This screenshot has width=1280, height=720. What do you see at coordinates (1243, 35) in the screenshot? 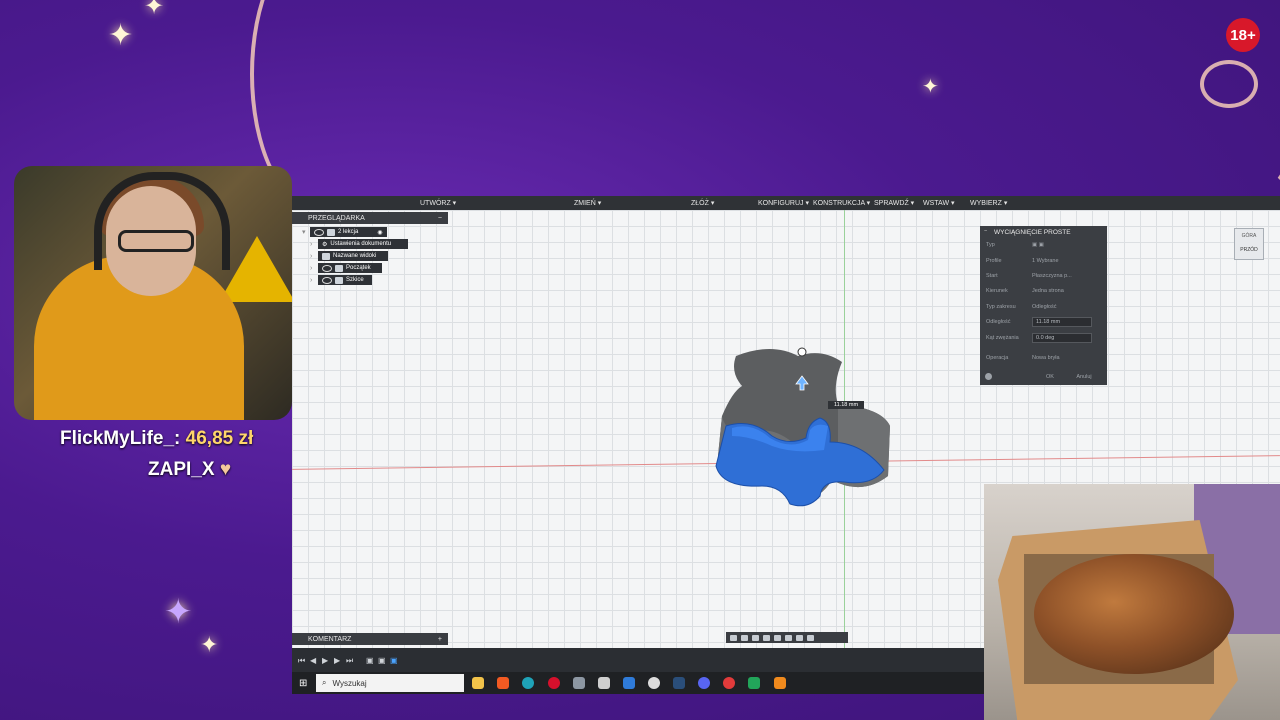
I see `age-rating-badge: 18+` at bounding box center [1243, 35].